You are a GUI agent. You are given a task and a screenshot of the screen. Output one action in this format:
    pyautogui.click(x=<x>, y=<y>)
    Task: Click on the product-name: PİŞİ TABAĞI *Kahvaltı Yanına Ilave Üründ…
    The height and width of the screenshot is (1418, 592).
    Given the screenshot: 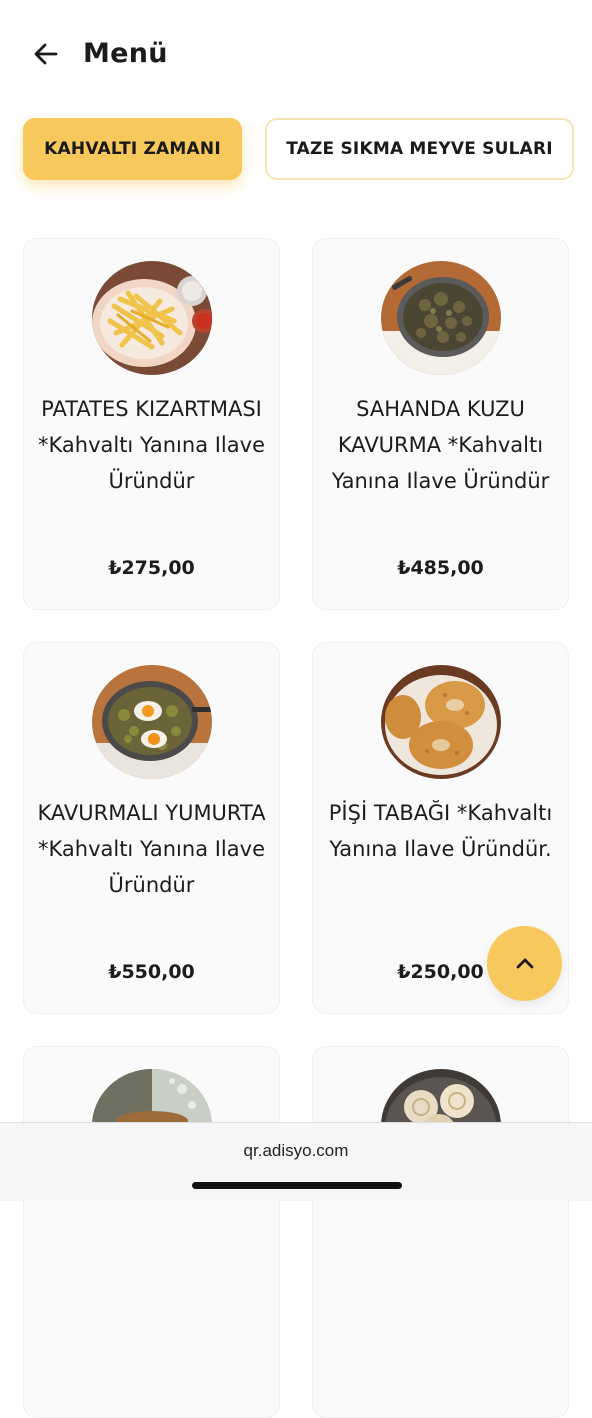 What is the action you would take?
    pyautogui.click(x=440, y=831)
    